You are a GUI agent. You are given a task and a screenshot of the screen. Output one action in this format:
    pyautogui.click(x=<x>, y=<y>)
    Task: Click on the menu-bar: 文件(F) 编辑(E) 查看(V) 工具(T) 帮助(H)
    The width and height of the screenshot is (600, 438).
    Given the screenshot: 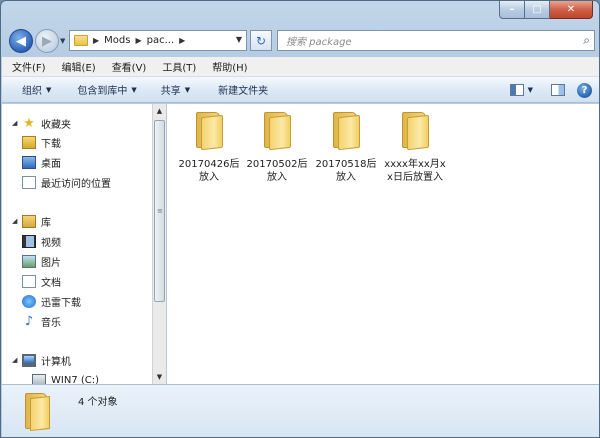 What is the action you would take?
    pyautogui.click(x=300, y=67)
    